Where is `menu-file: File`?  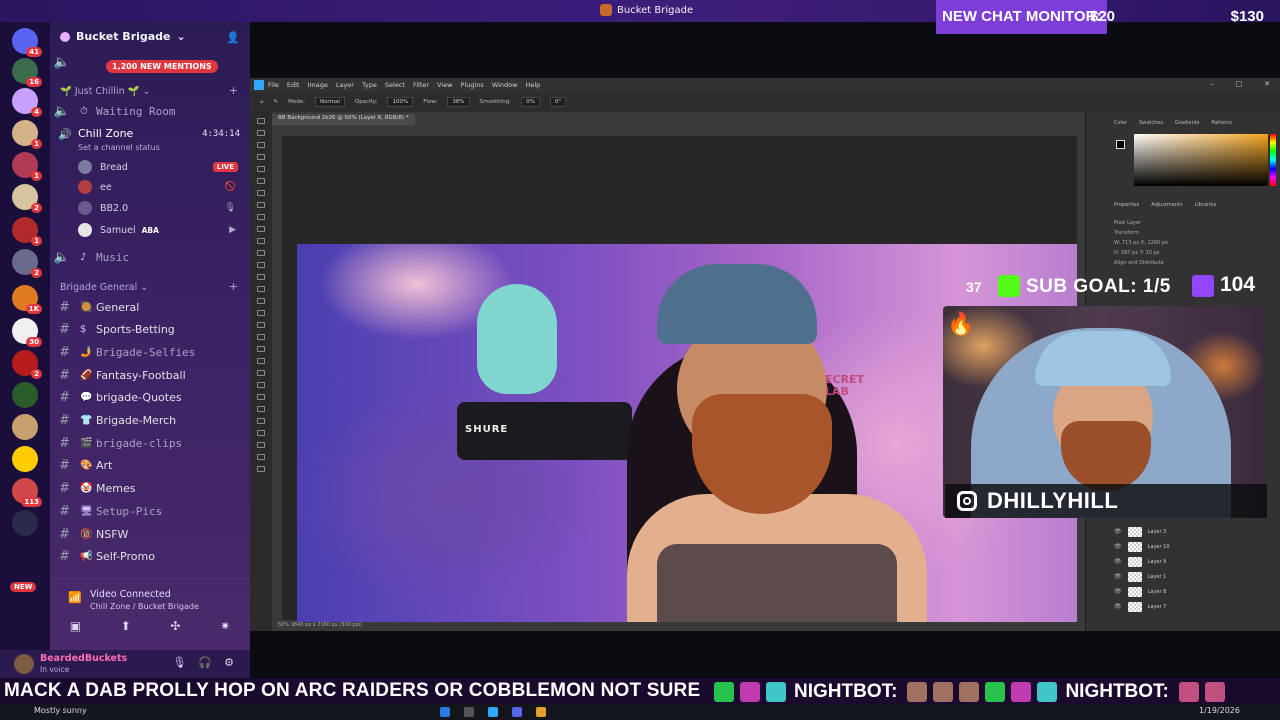
menu-file: File is located at coordinates (273, 85).